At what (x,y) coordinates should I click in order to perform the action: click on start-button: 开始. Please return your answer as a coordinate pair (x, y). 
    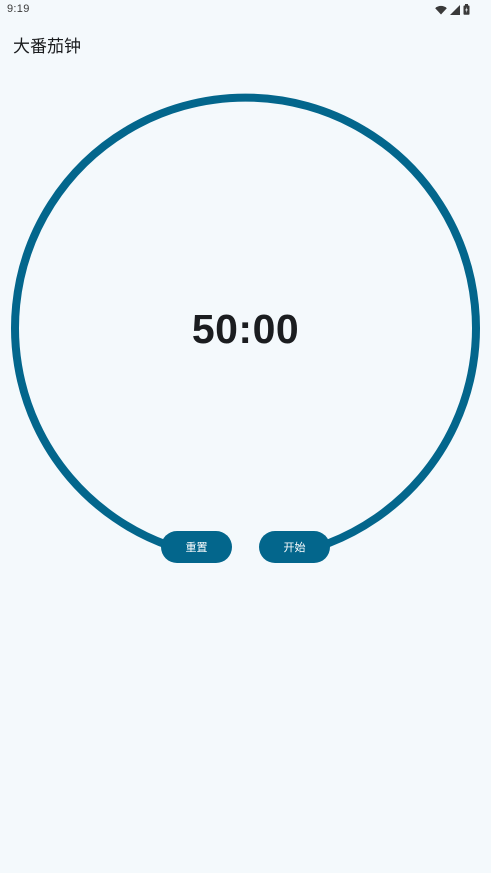
    Looking at the image, I should click on (294, 547).